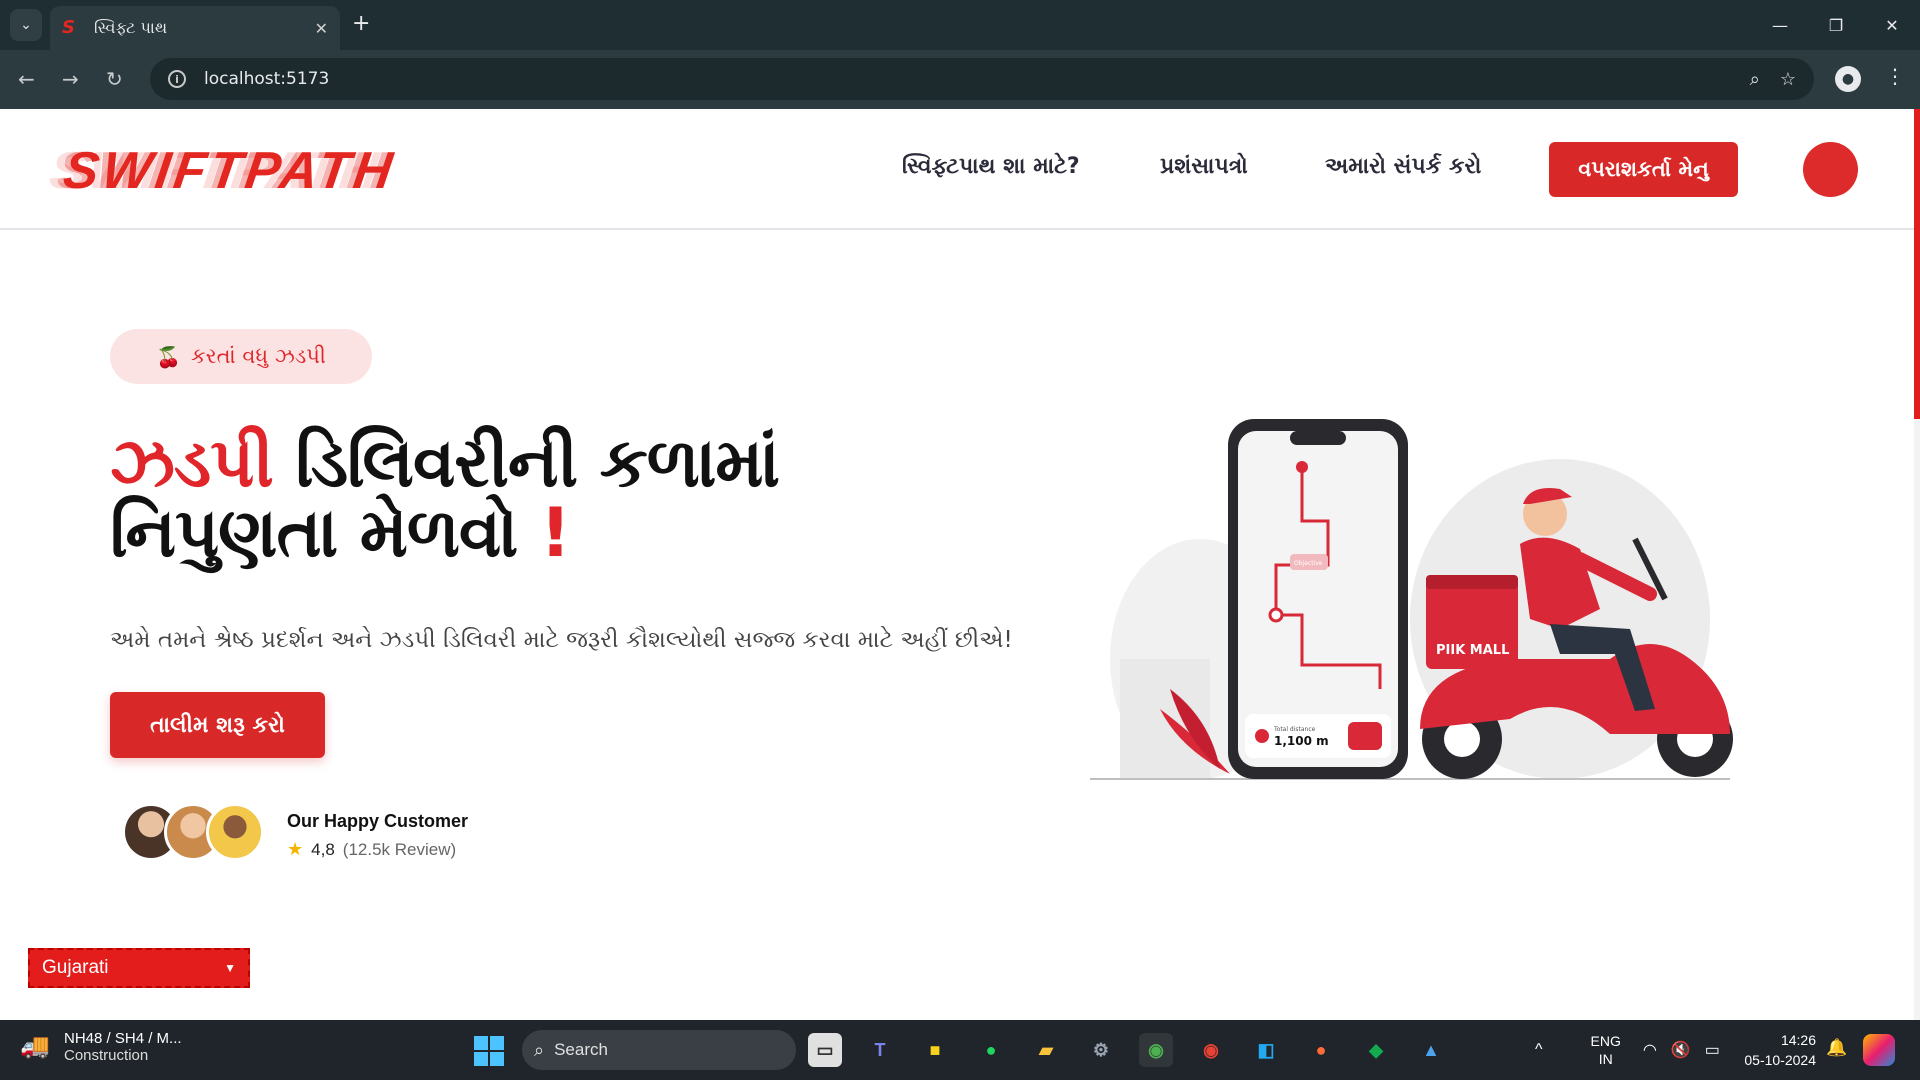  Describe the element at coordinates (1776, 1050) in the screenshot. I see `taskbar-clock: 14:26 05-10-2024` at that location.